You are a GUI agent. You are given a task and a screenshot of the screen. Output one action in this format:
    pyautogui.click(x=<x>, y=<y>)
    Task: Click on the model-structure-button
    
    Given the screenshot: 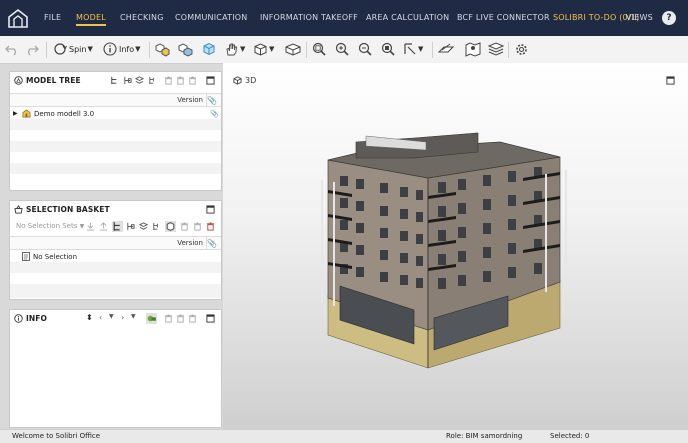 What is the action you would take?
    pyautogui.click(x=162, y=49)
    